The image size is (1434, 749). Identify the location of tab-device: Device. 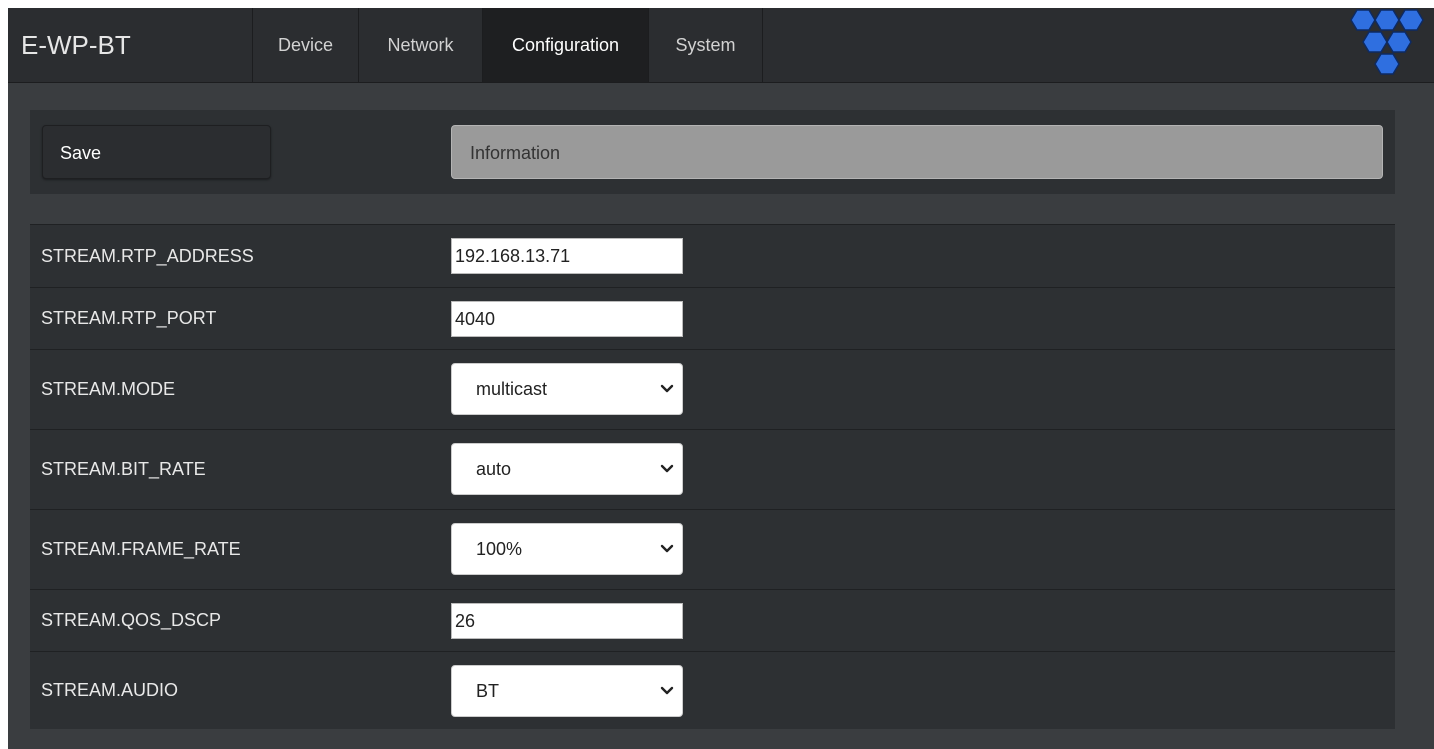
(306, 45).